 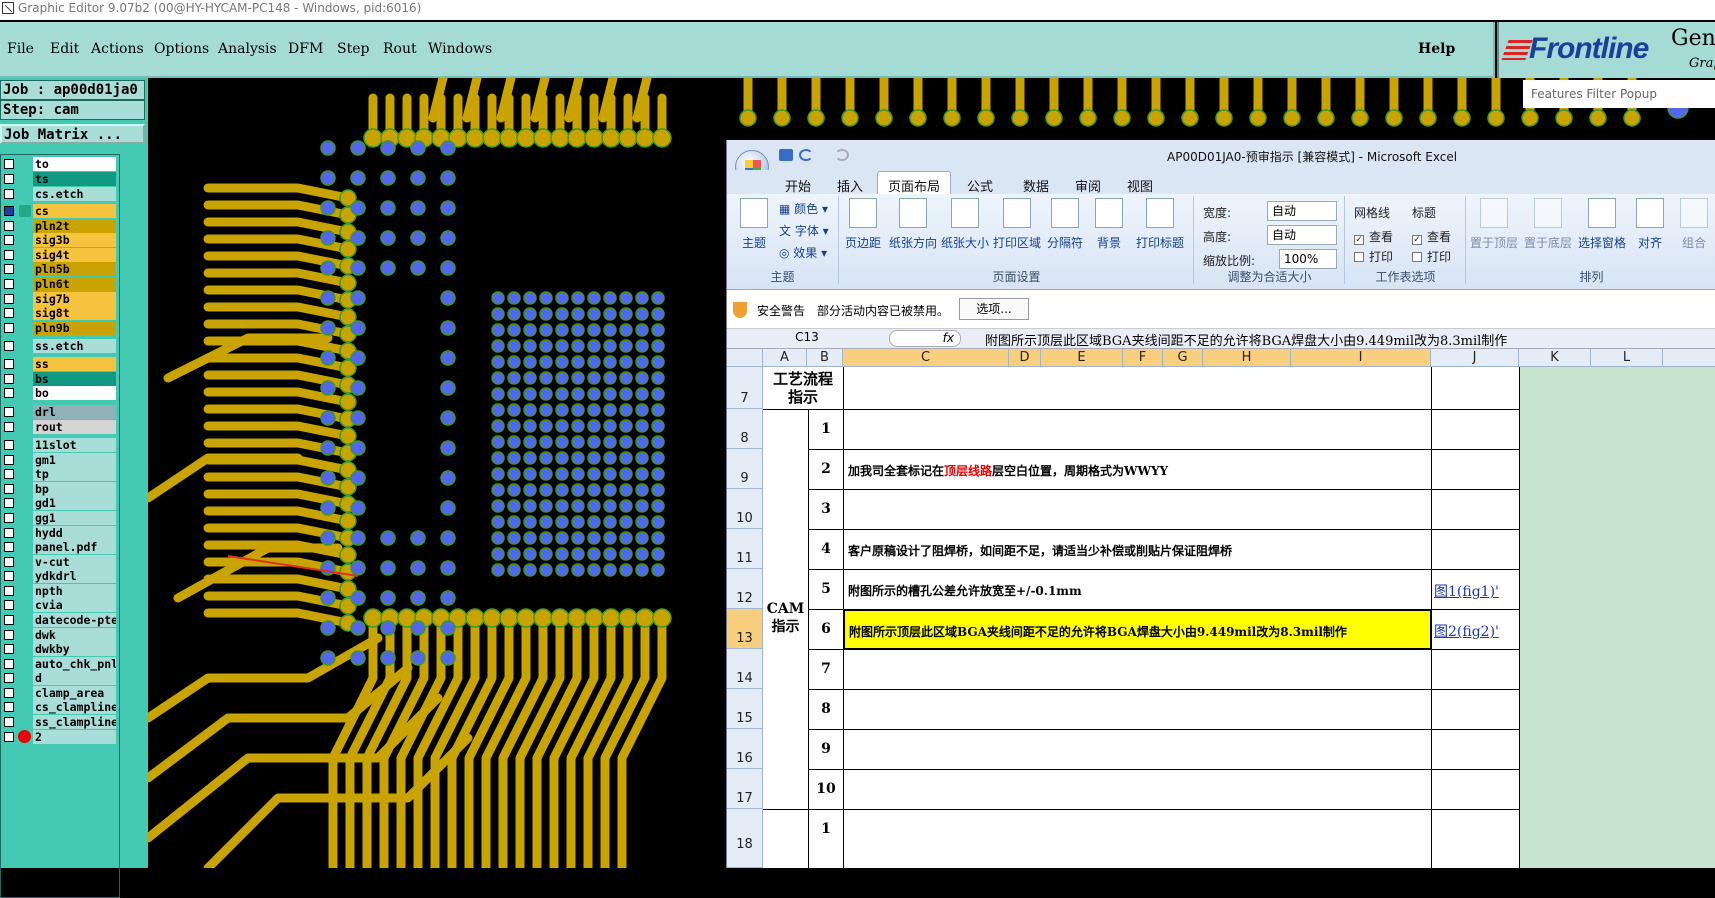 What do you see at coordinates (74, 313) in the screenshot?
I see `layer-name: sig8t` at bounding box center [74, 313].